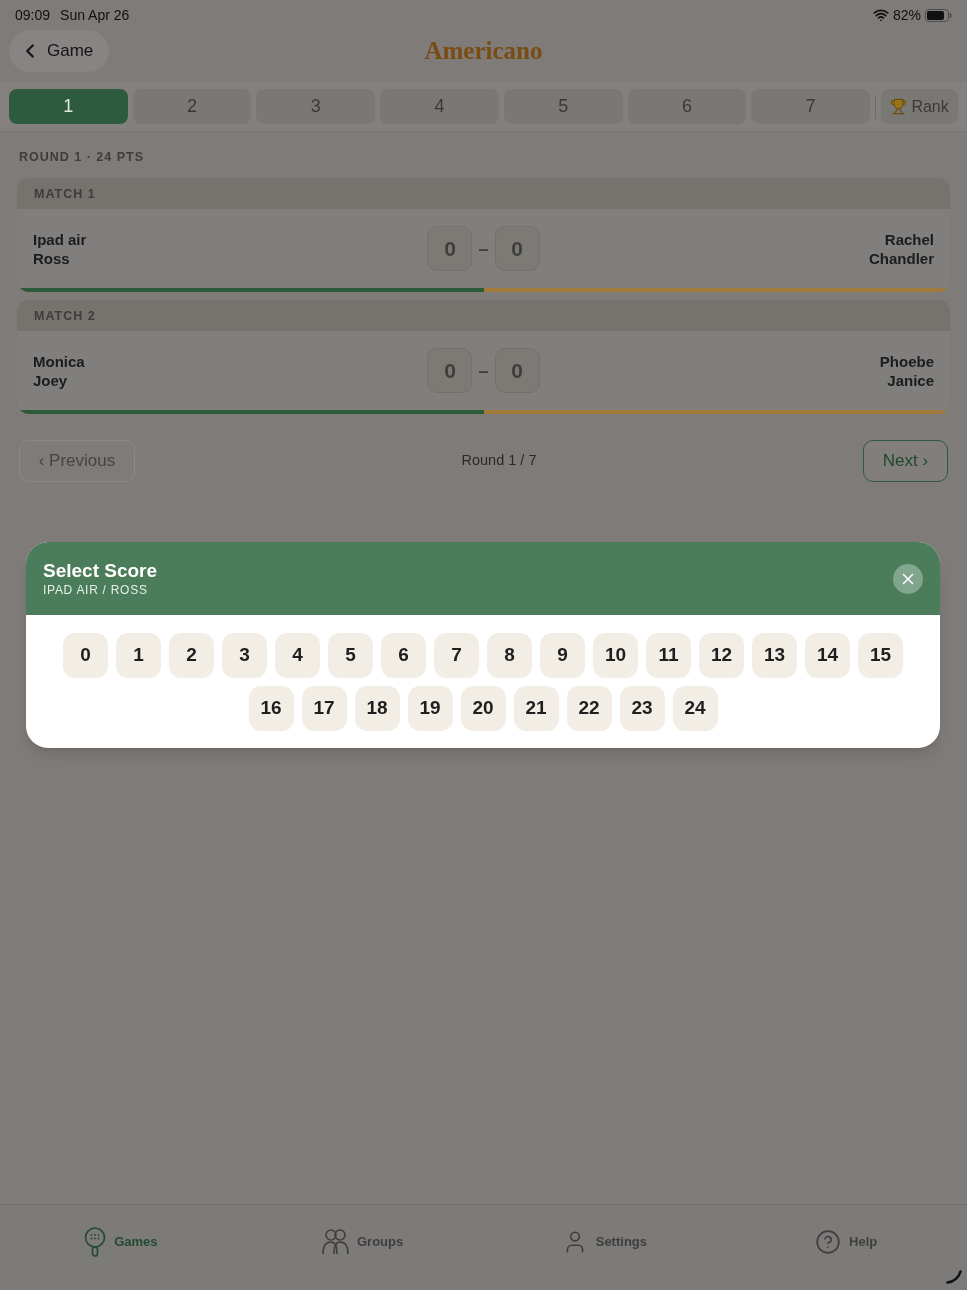  I want to click on score-option: 6, so click(403, 655).